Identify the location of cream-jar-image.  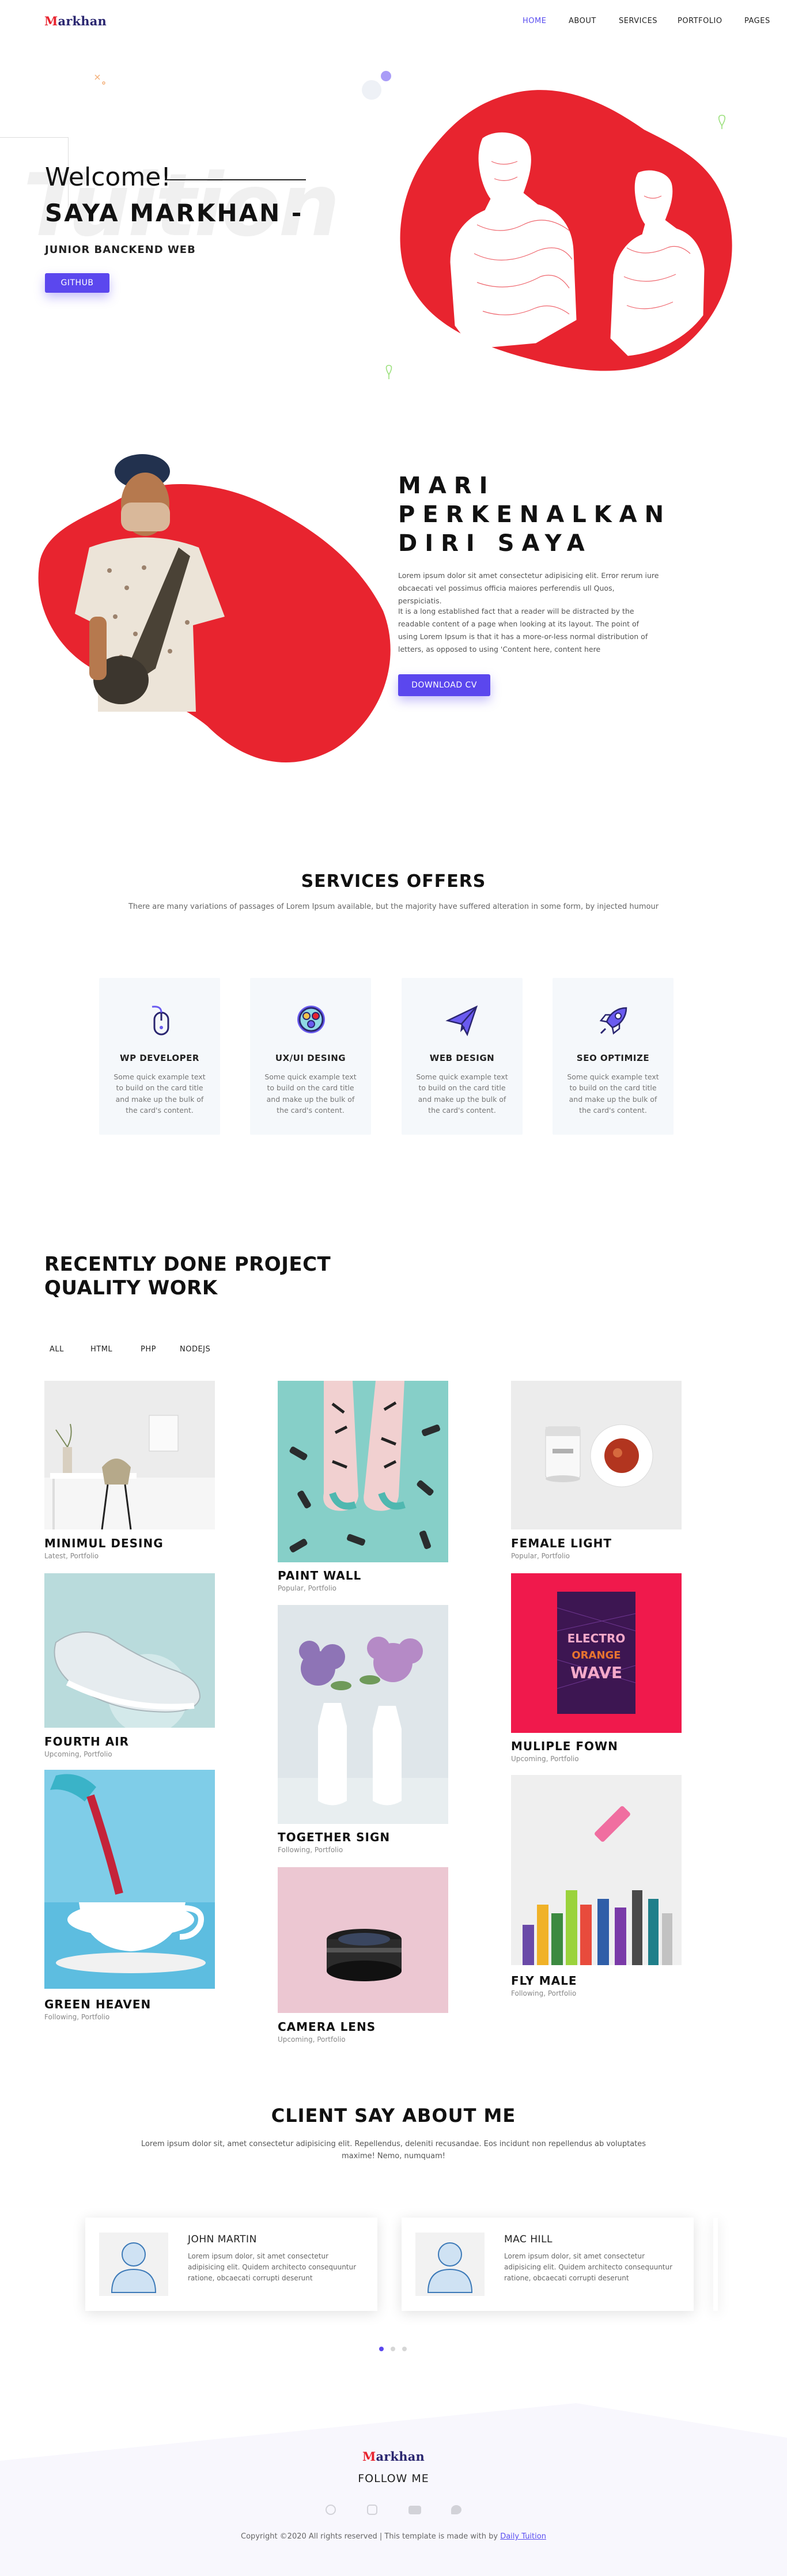
(596, 1455).